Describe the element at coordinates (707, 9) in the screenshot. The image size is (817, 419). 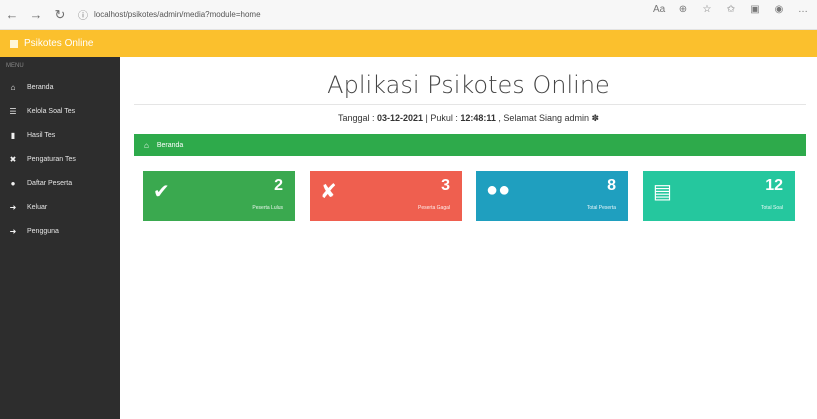
I see `favorite-add-icon: ☆` at that location.